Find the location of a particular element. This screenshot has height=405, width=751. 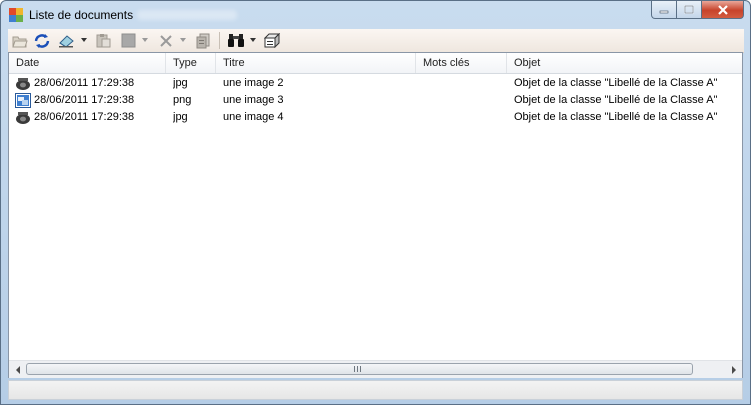

arrow-left-icon is located at coordinates (17, 369).